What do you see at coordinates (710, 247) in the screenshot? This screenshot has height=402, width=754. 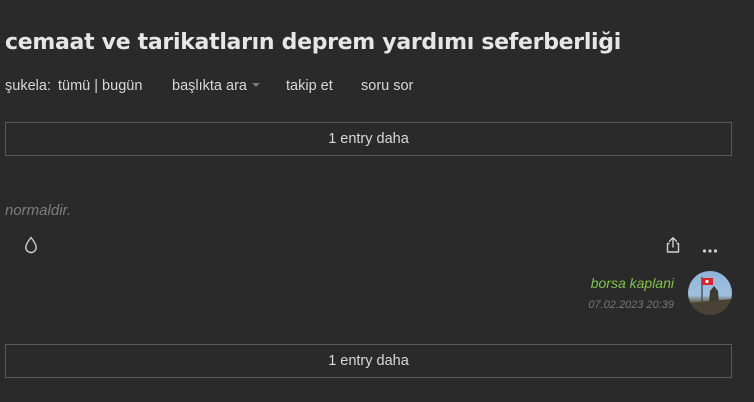 I see `ellipsis-icon` at bounding box center [710, 247].